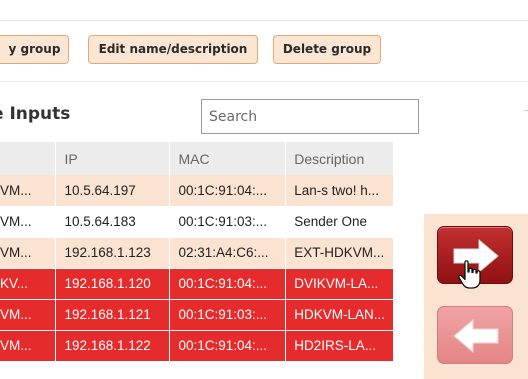 The width and height of the screenshot is (528, 379). Describe the element at coordinates (113, 222) in the screenshot. I see `cell-ip: 10.5.64.183` at that location.